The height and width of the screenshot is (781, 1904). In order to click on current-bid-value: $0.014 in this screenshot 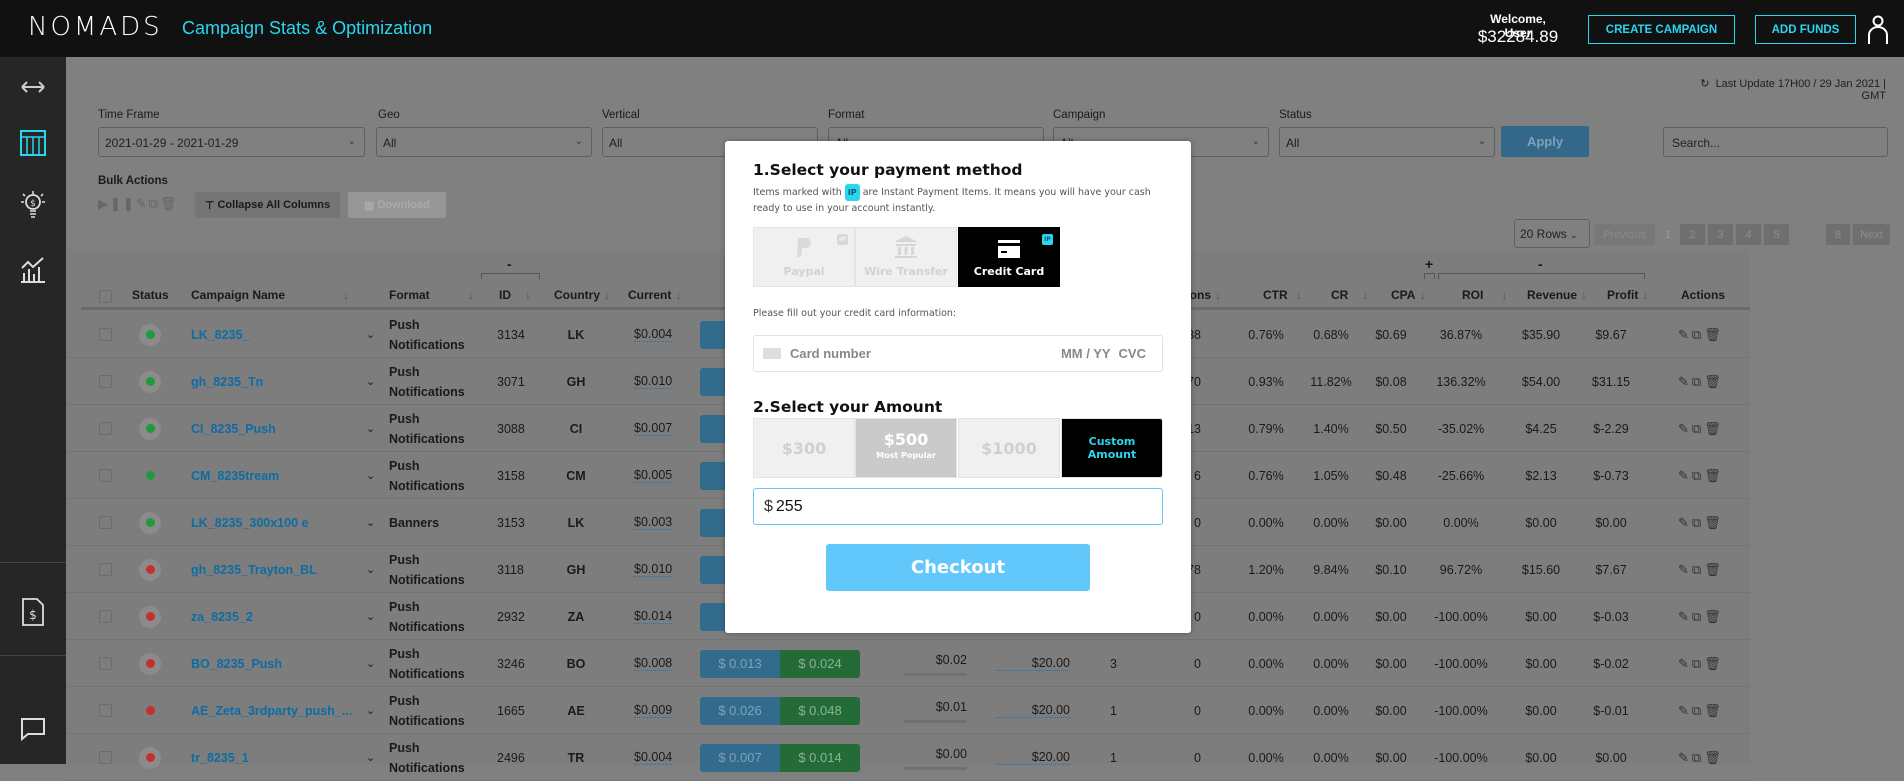, I will do `click(653, 616)`.